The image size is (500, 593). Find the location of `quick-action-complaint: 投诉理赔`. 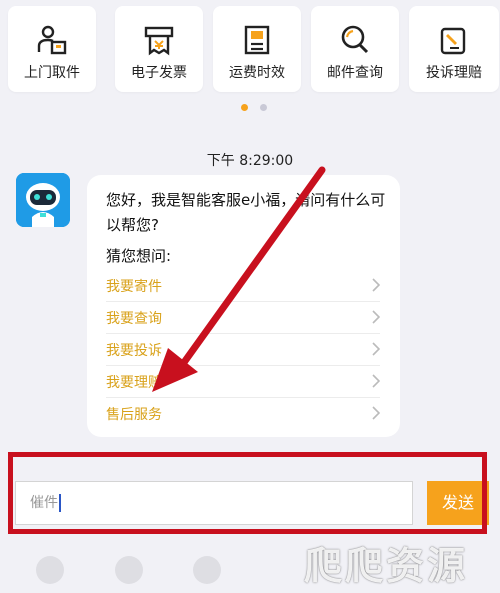

quick-action-complaint: 投诉理赔 is located at coordinates (454, 49).